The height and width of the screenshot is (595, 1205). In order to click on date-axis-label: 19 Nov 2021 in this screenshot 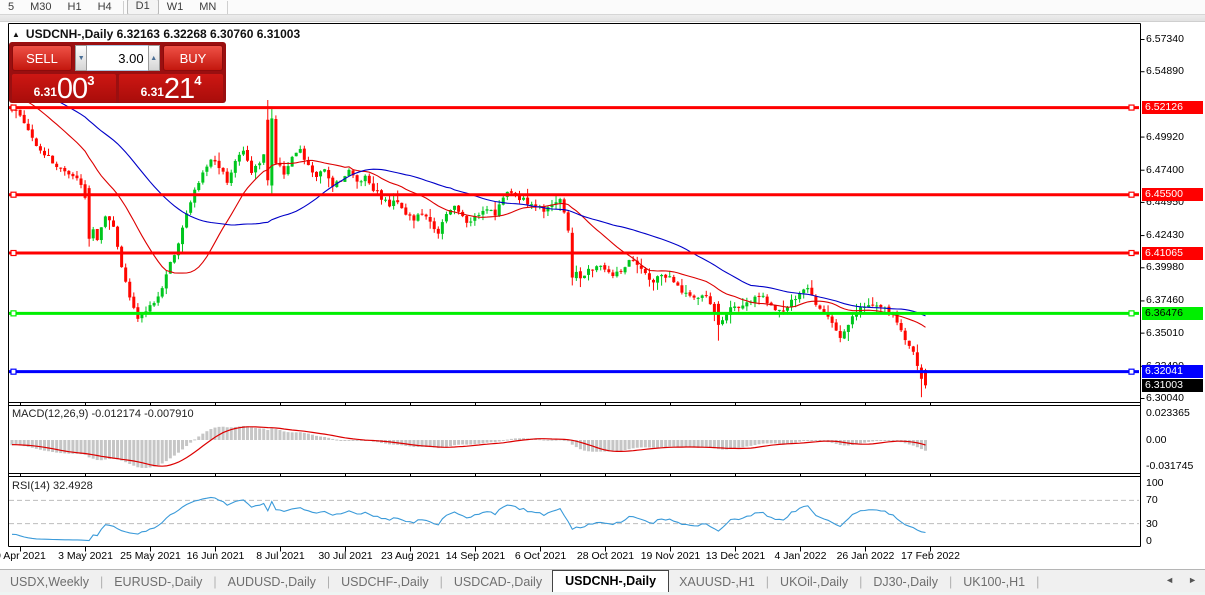, I will do `click(670, 556)`.